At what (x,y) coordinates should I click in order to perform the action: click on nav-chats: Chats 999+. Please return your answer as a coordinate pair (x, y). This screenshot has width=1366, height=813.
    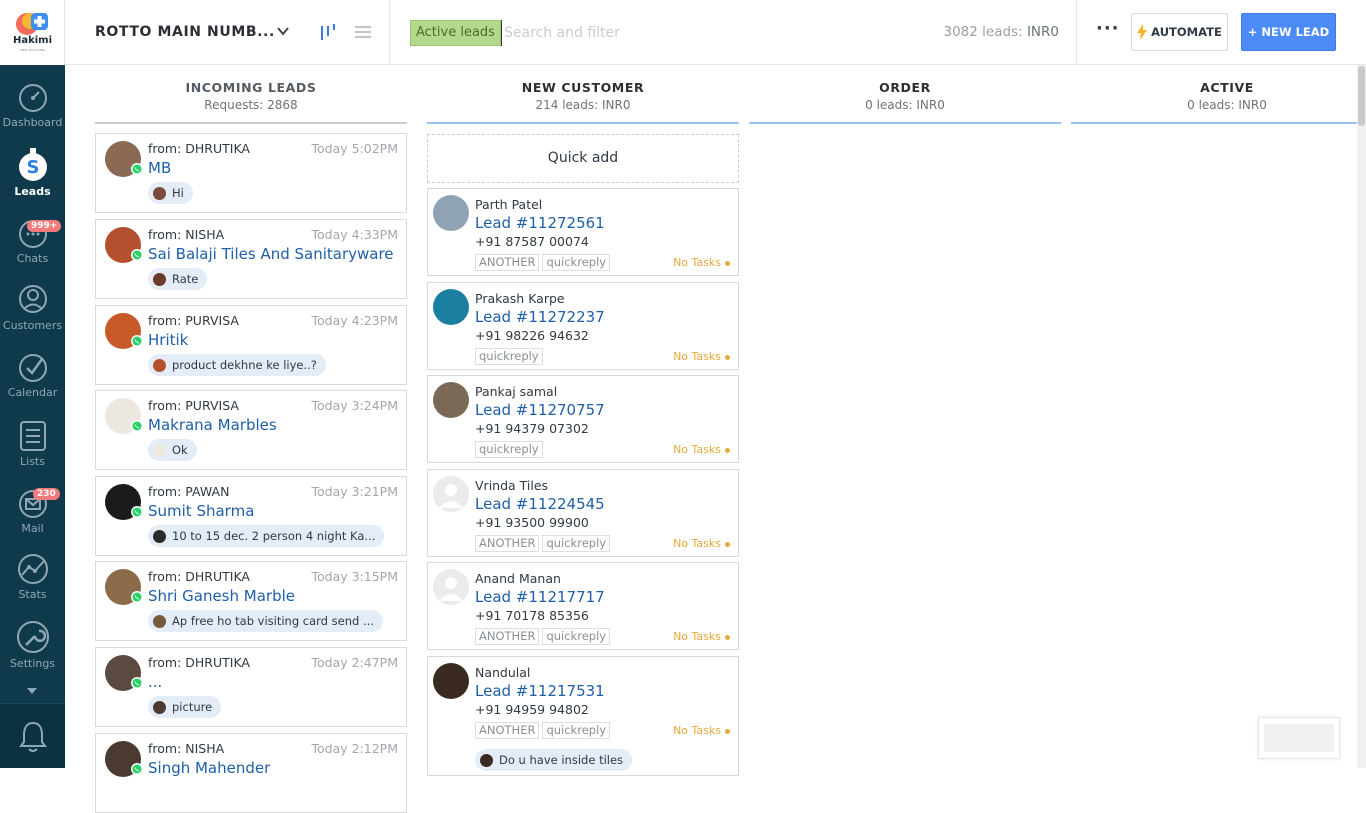
    Looking at the image, I should click on (32, 242).